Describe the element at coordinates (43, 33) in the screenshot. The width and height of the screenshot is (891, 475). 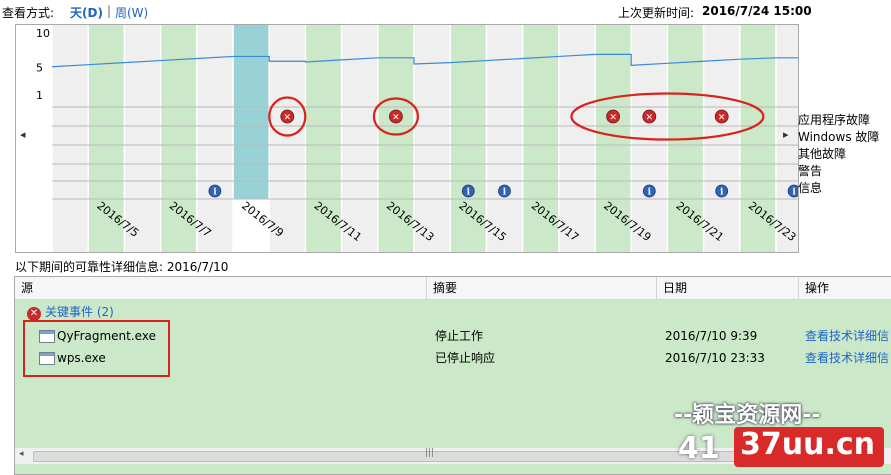
I see `y-tick-label: 10` at that location.